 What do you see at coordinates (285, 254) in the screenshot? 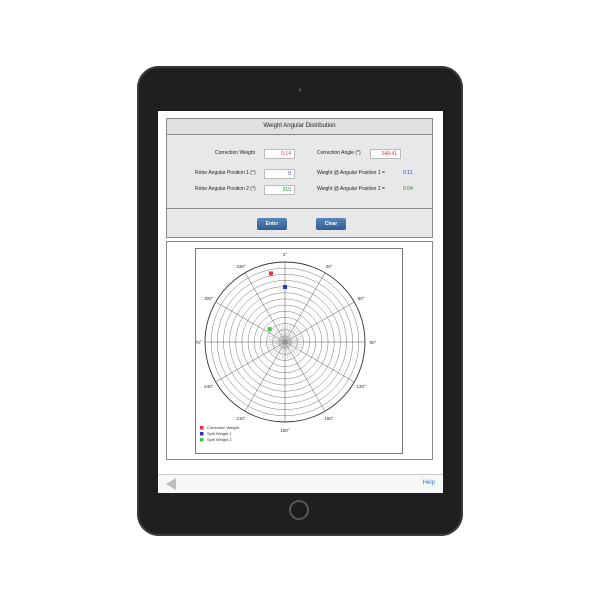
I see `angle-tick-label: 0°` at bounding box center [285, 254].